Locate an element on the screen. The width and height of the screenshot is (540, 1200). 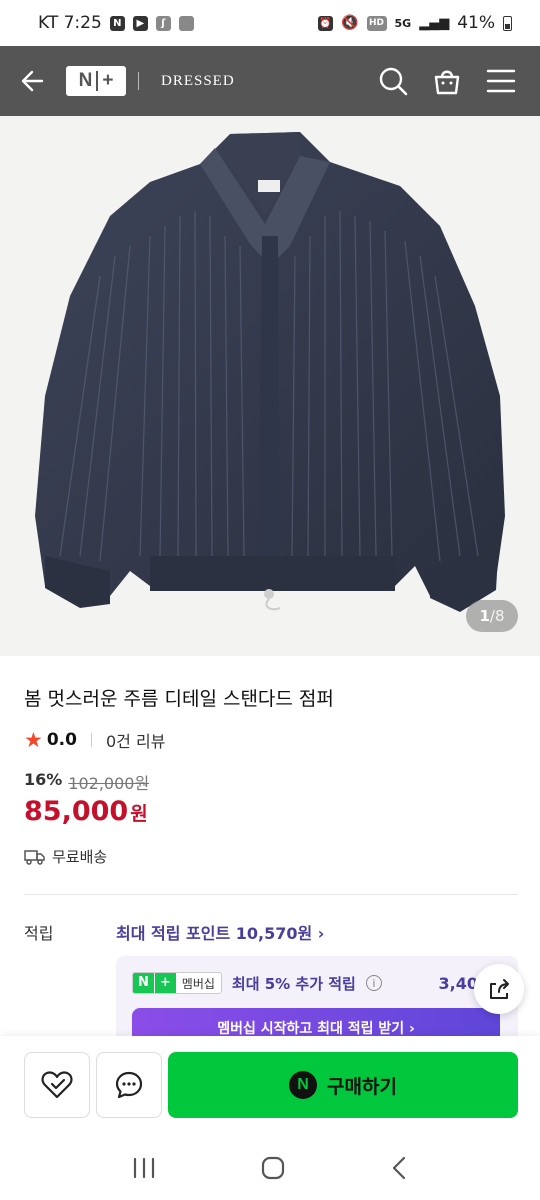
naver-icon: N is located at coordinates (117, 23).